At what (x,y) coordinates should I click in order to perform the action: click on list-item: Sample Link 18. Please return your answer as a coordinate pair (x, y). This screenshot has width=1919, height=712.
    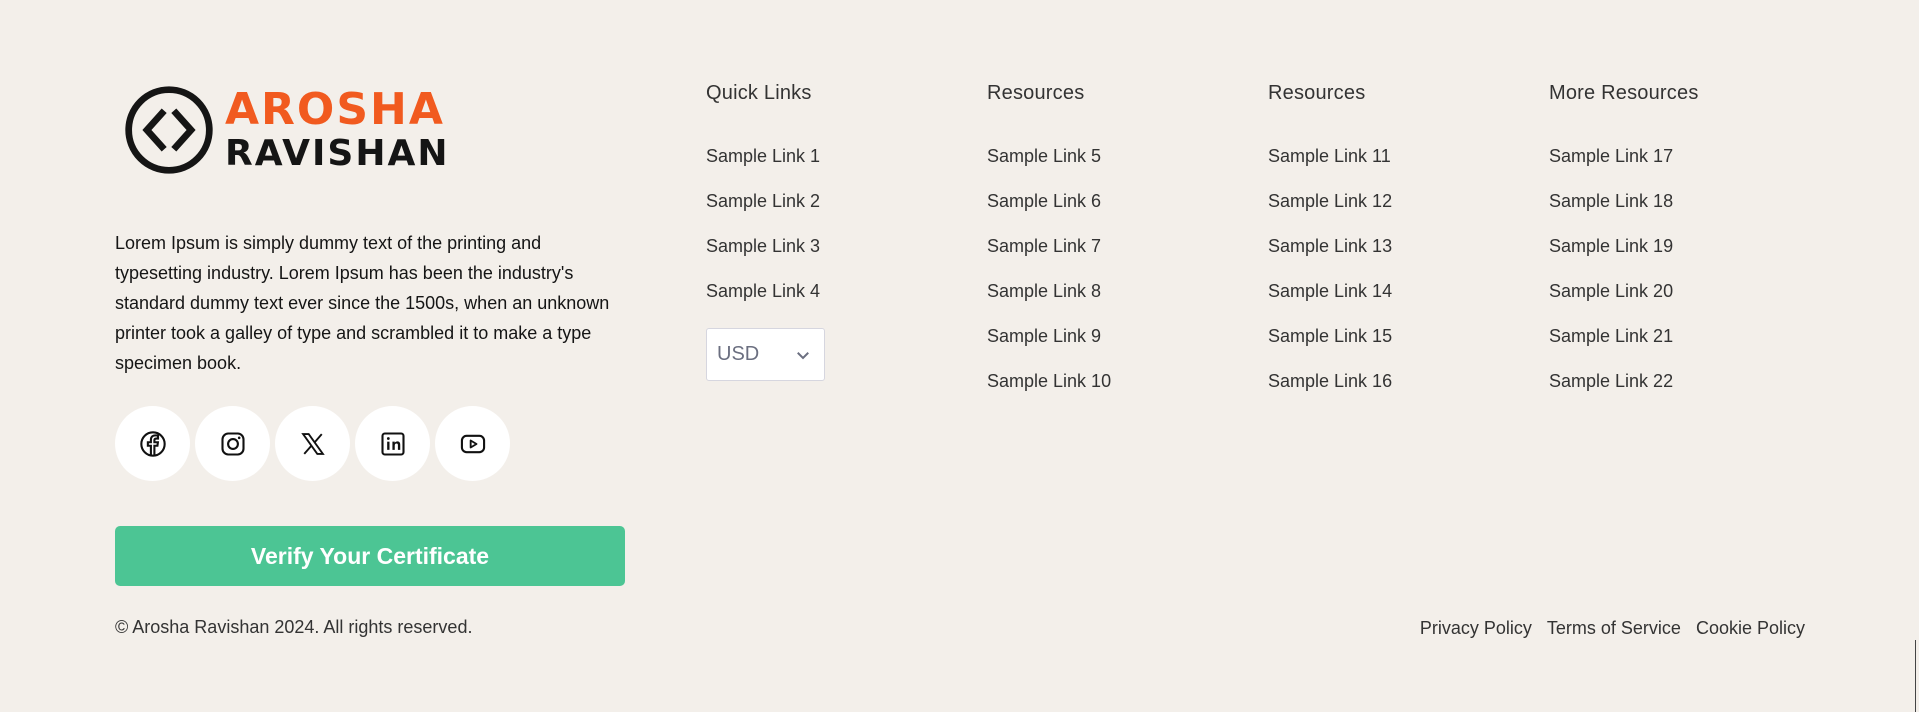
    Looking at the image, I should click on (1624, 213).